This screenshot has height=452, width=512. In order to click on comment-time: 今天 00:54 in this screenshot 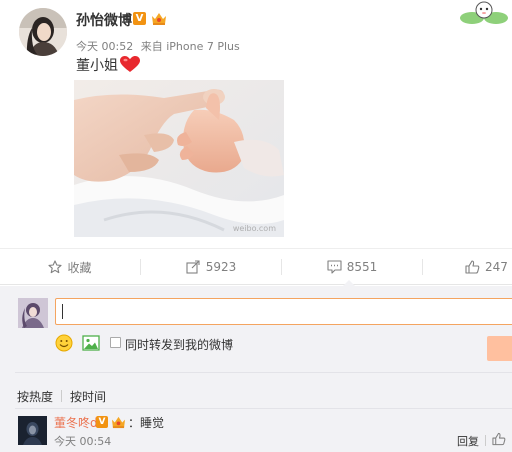, I will do `click(83, 441)`.